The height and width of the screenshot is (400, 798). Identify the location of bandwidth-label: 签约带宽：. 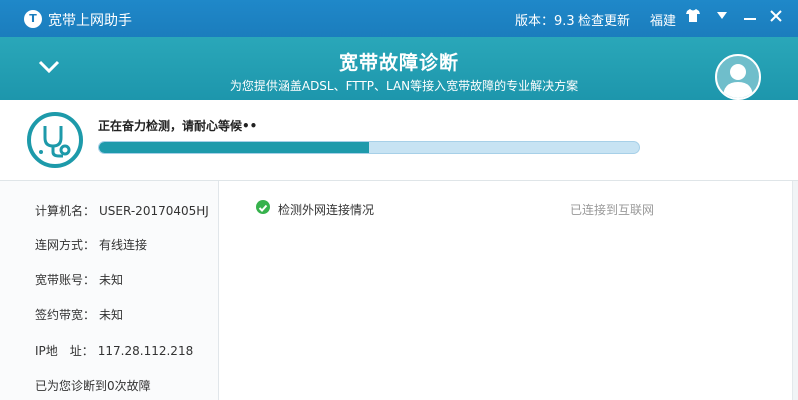
(65, 315).